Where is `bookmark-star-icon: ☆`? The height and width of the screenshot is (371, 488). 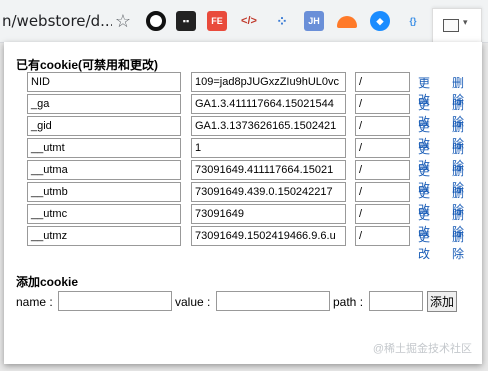 bookmark-star-icon: ☆ is located at coordinates (123, 21).